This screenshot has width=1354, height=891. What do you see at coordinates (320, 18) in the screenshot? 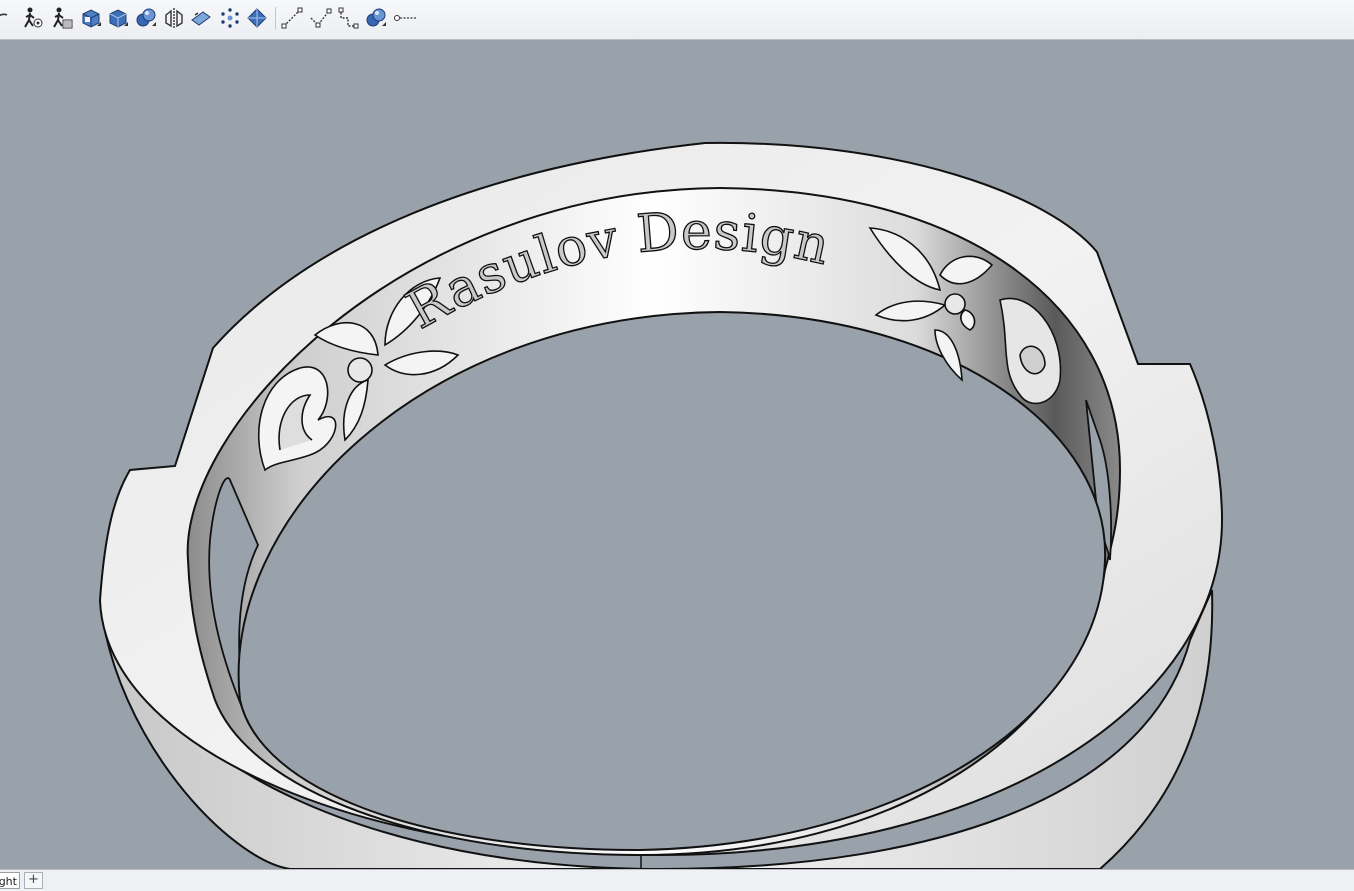
I see `polyline-icon` at bounding box center [320, 18].